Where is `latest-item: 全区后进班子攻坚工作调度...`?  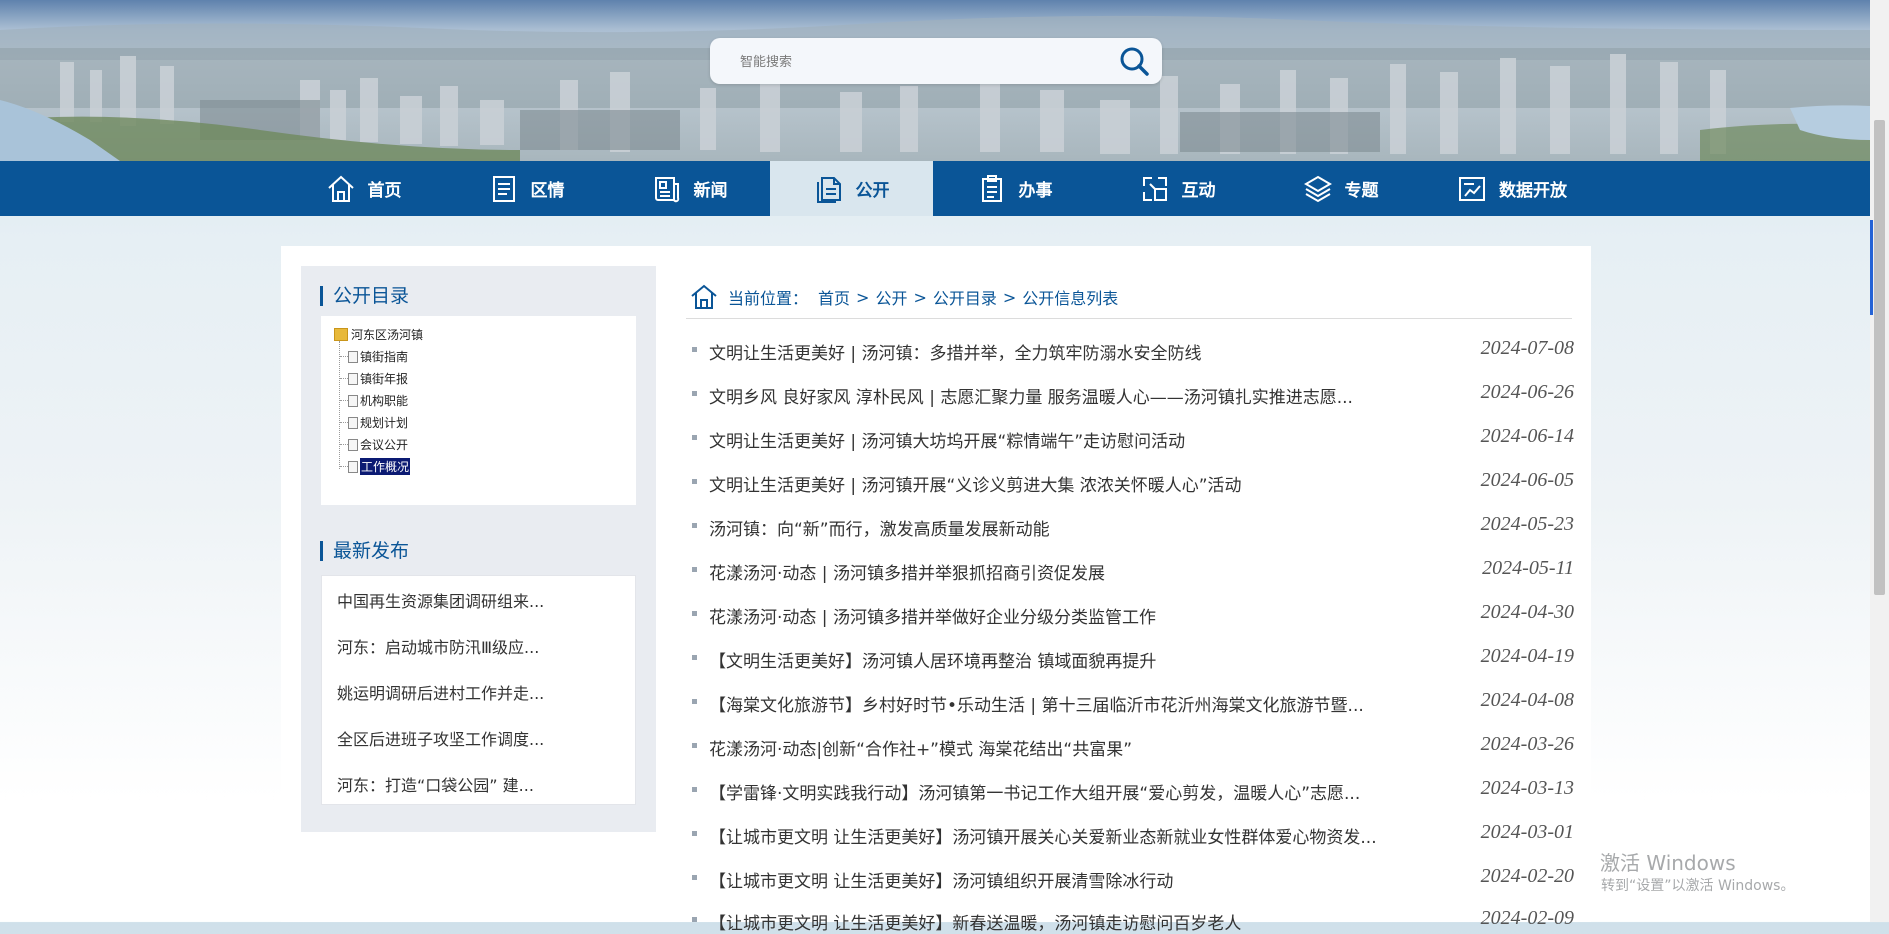 latest-item: 全区后进班子攻坚工作调度... is located at coordinates (440, 738).